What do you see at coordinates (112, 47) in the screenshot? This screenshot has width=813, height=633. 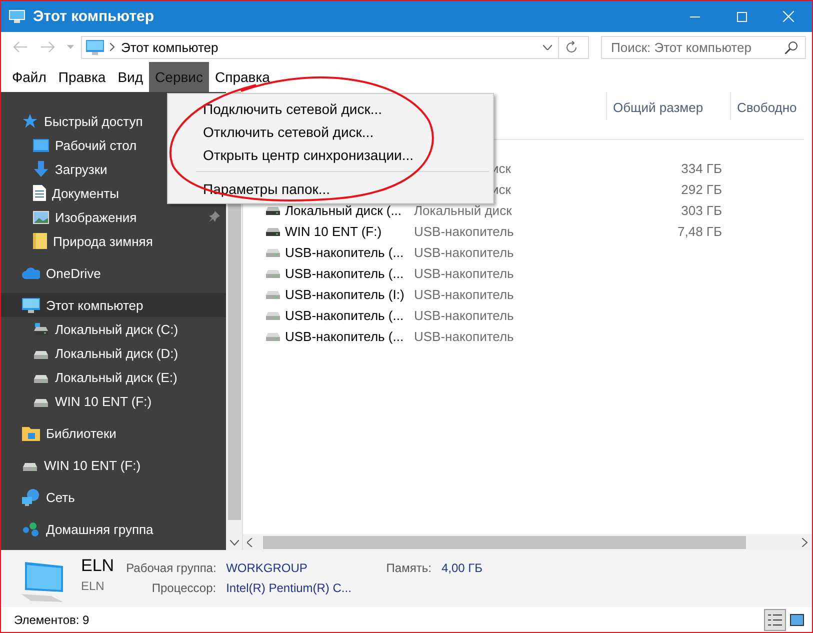 I see `chevron-icon` at bounding box center [112, 47].